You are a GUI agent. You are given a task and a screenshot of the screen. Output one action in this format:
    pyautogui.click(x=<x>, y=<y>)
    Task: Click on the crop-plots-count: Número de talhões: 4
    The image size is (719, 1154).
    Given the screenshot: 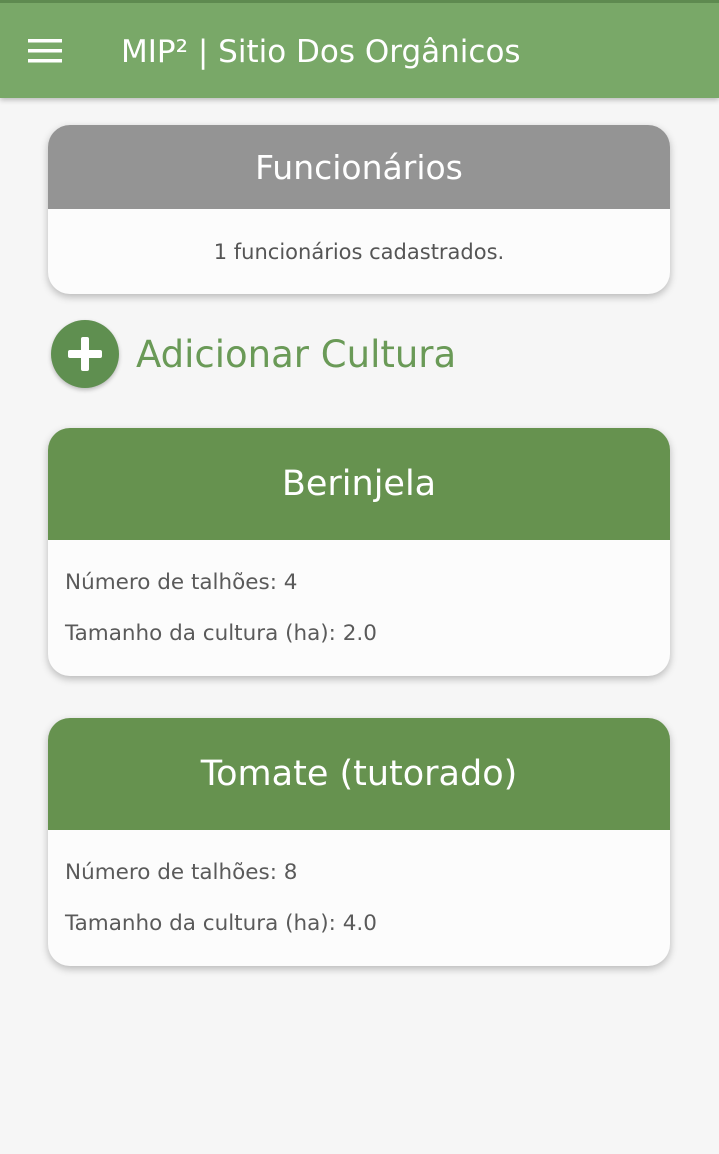 What is the action you would take?
    pyautogui.click(x=181, y=582)
    